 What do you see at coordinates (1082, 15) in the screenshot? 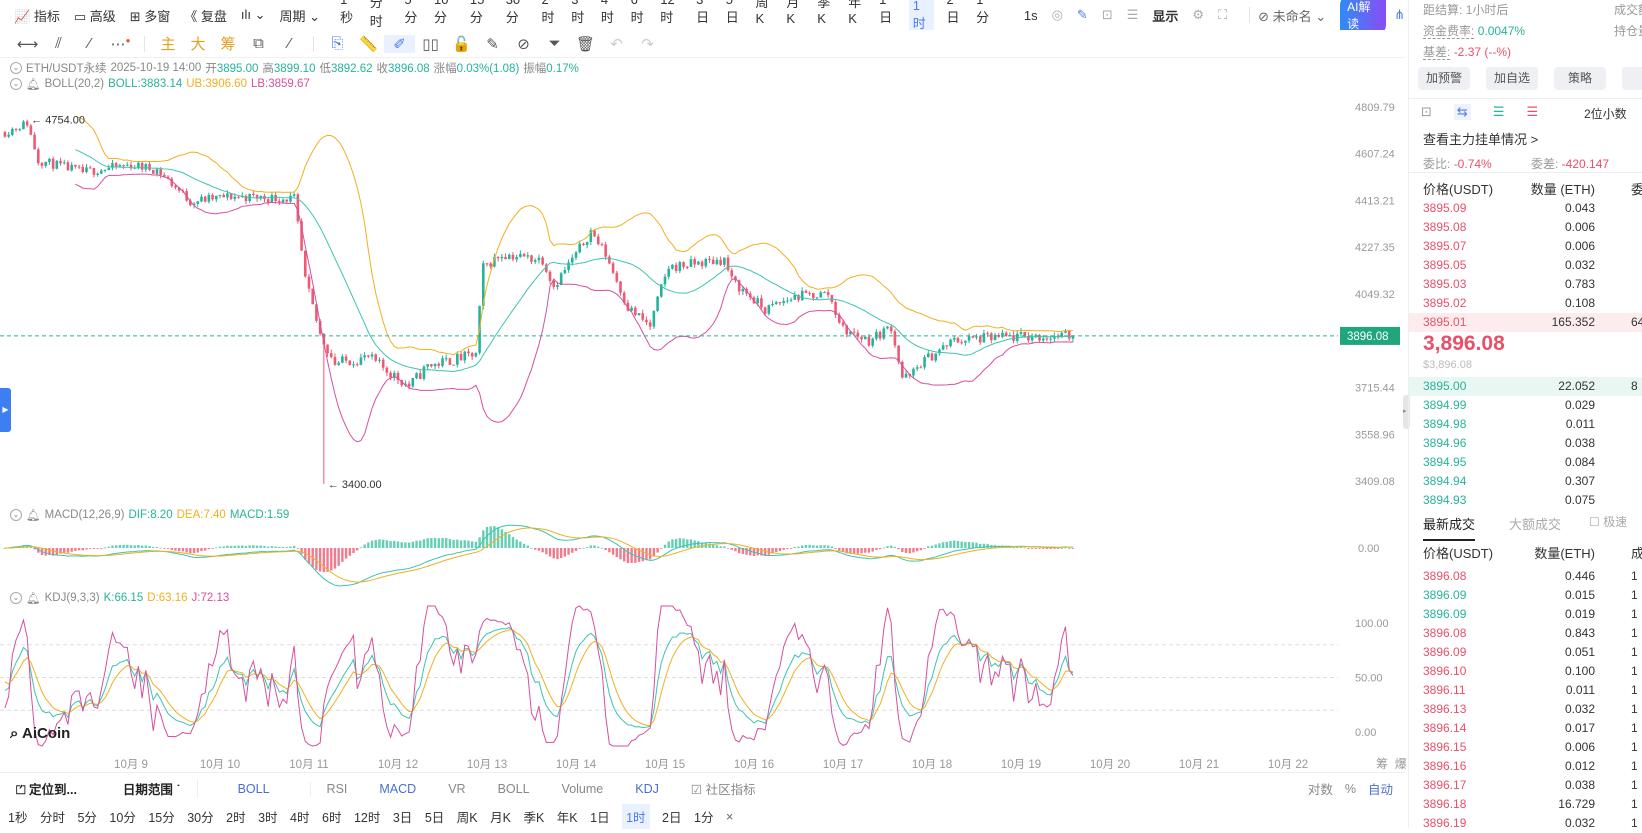
I see `pen-icon: ✎` at bounding box center [1082, 15].